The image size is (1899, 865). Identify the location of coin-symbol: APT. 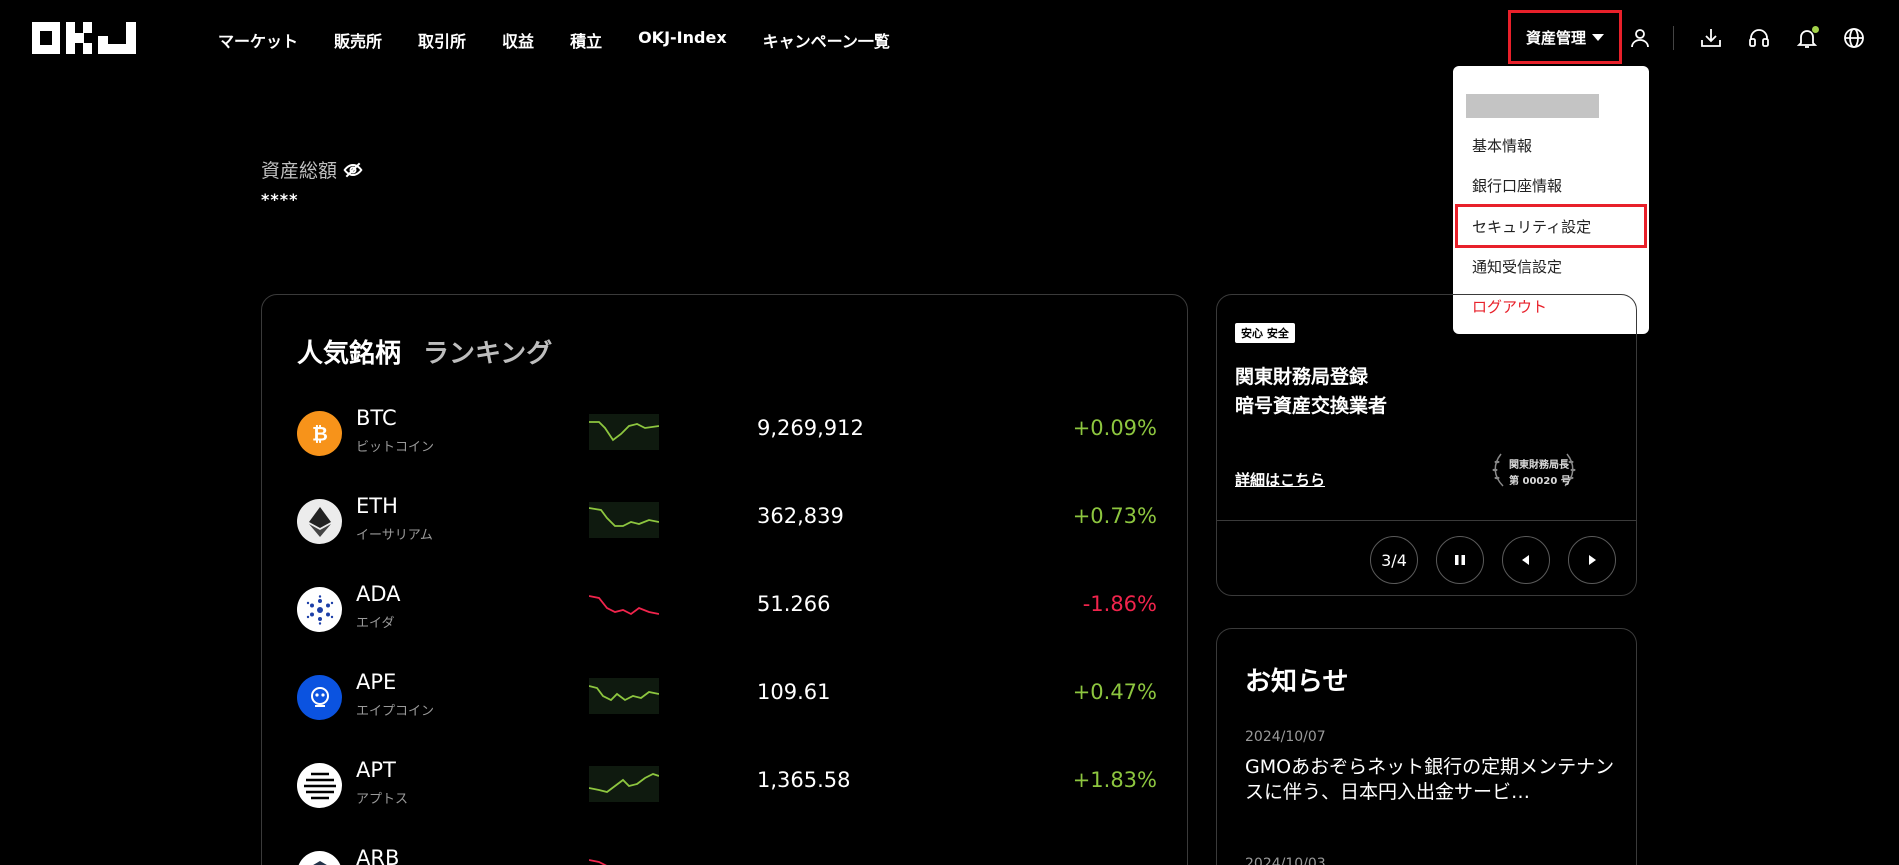
(376, 770).